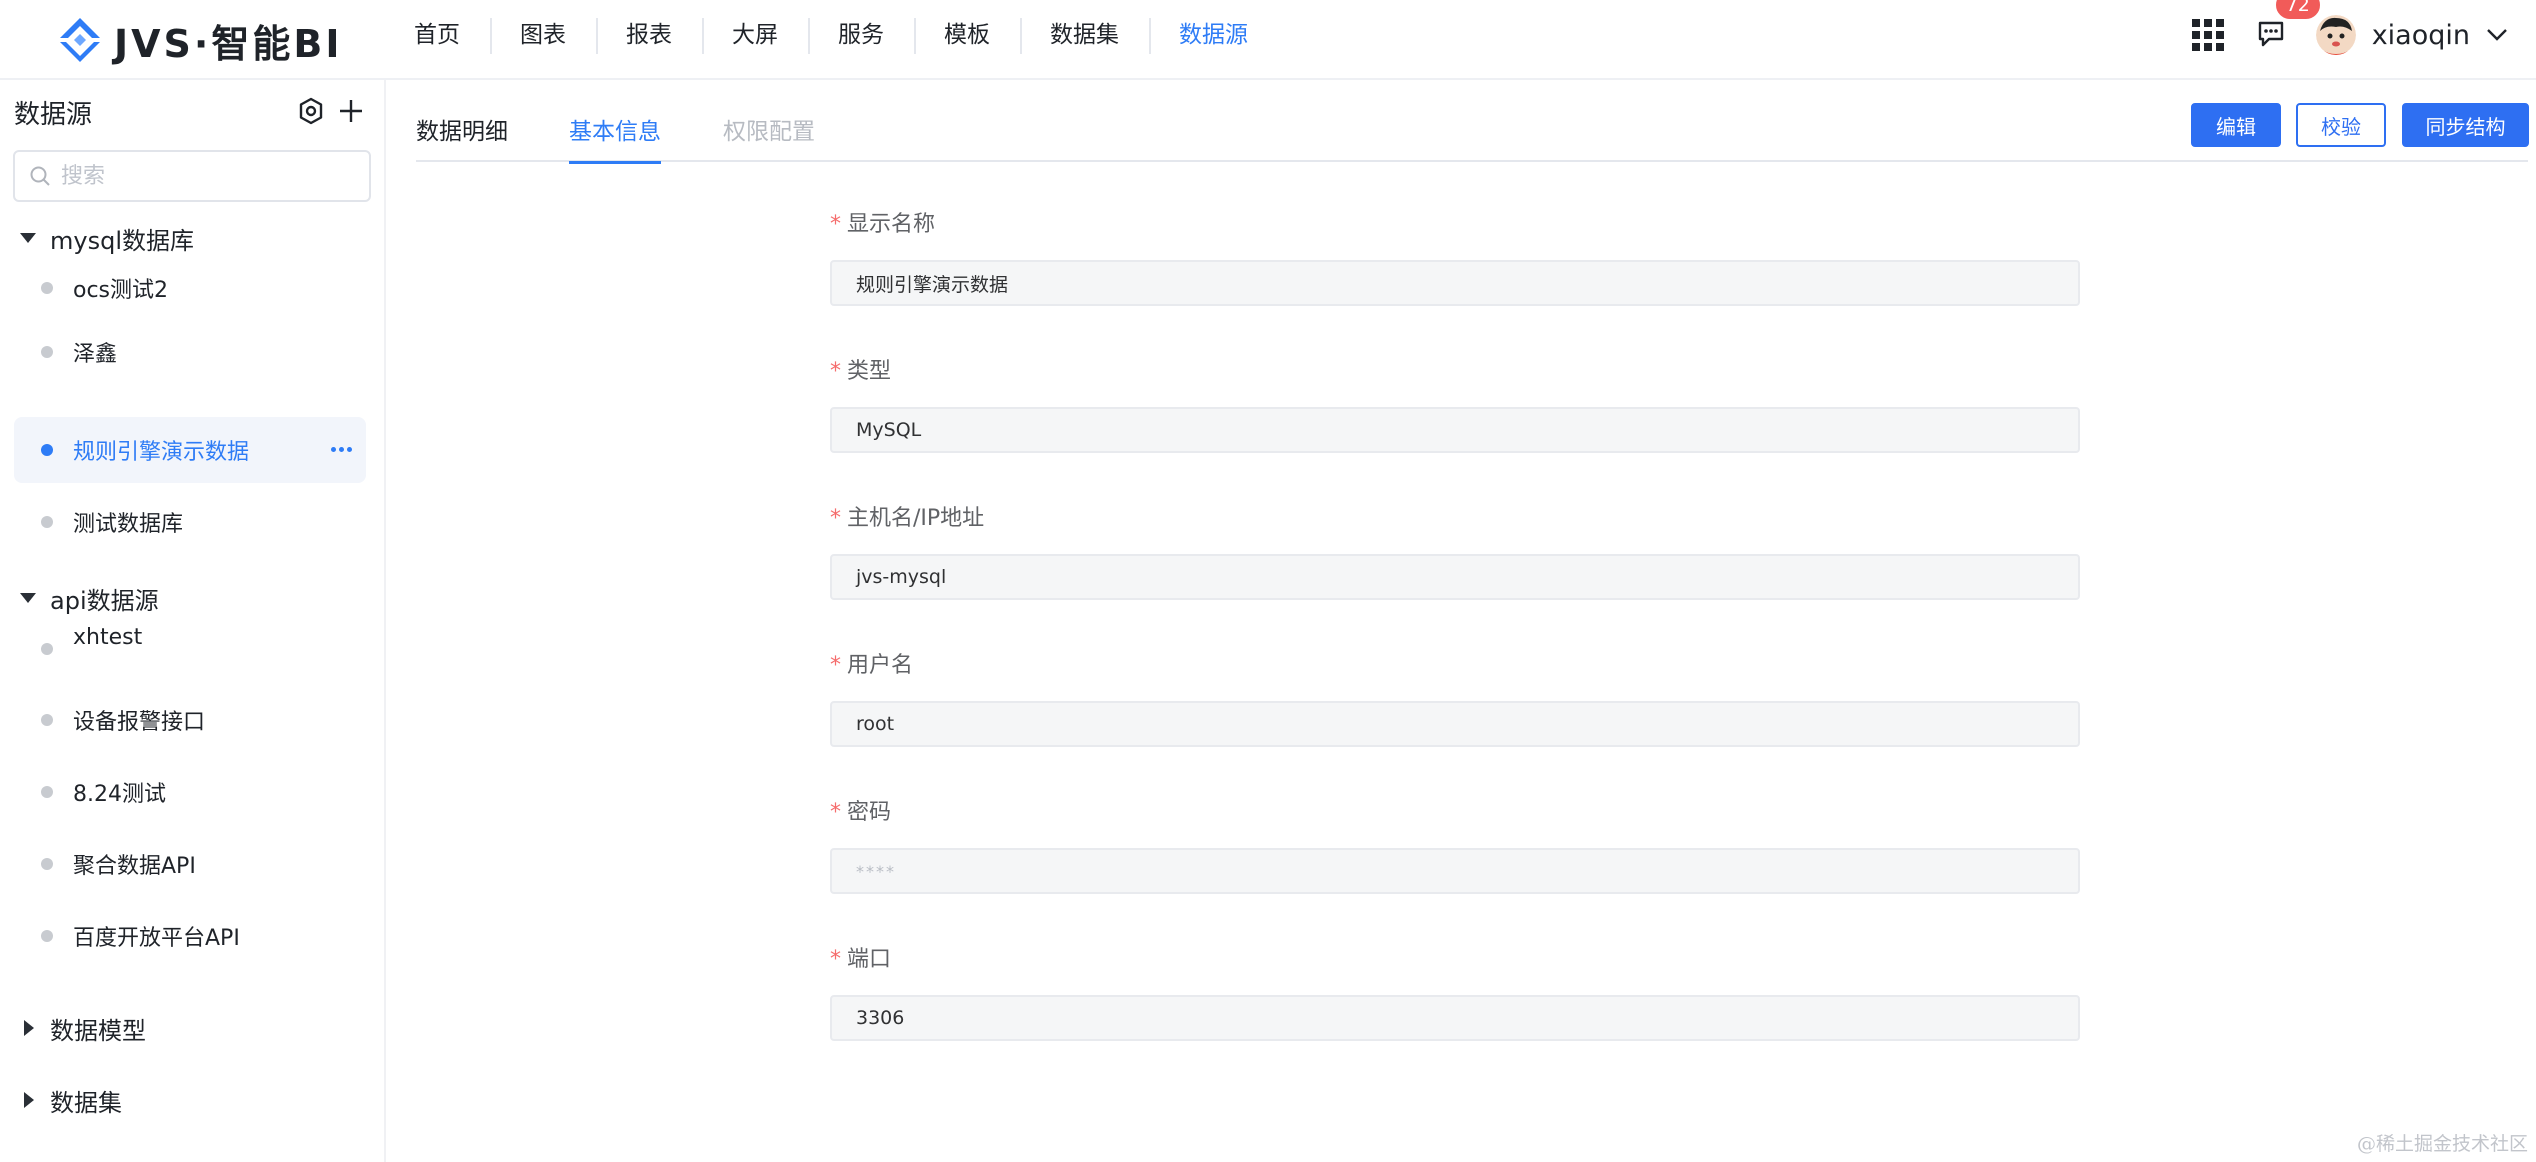 This screenshot has width=2536, height=1162. What do you see at coordinates (161, 452) in the screenshot?
I see `tree-item-label: 规则引擎演示数据` at bounding box center [161, 452].